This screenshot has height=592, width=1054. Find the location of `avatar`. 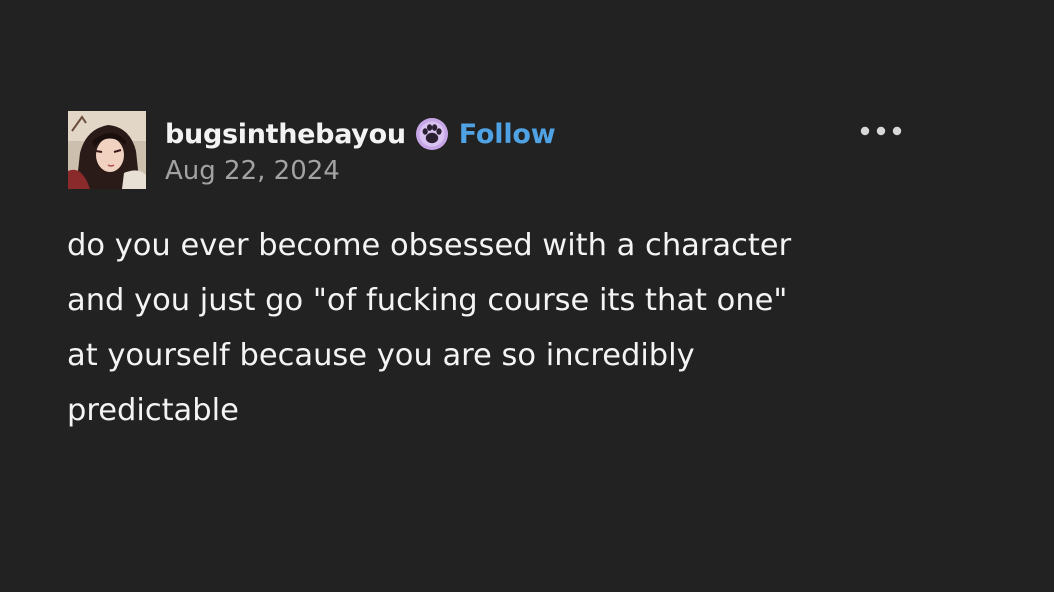

avatar is located at coordinates (107, 150).